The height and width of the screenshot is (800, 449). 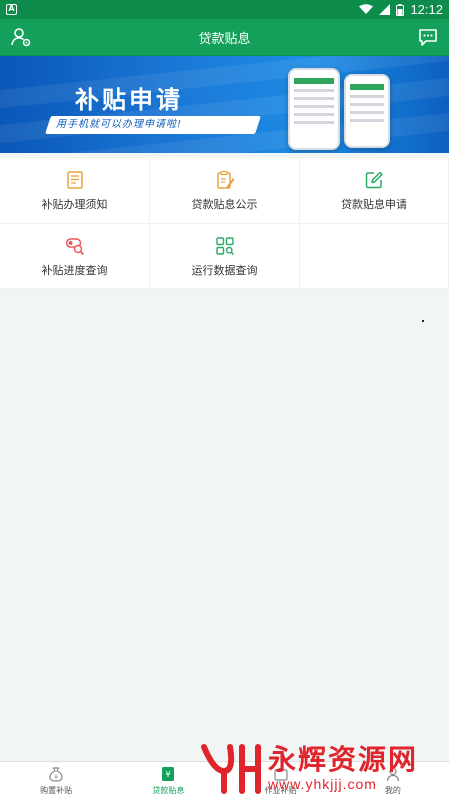 I want to click on menu-item-subsidy-guide: 补贴办理须知, so click(x=75, y=191).